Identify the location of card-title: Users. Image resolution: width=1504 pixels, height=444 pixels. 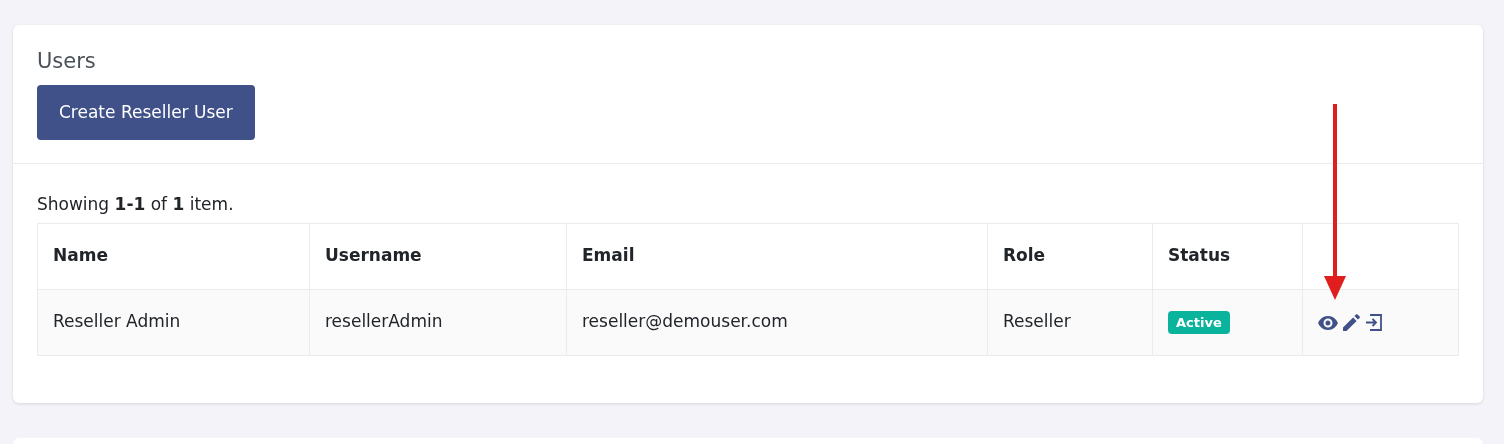
(67, 62).